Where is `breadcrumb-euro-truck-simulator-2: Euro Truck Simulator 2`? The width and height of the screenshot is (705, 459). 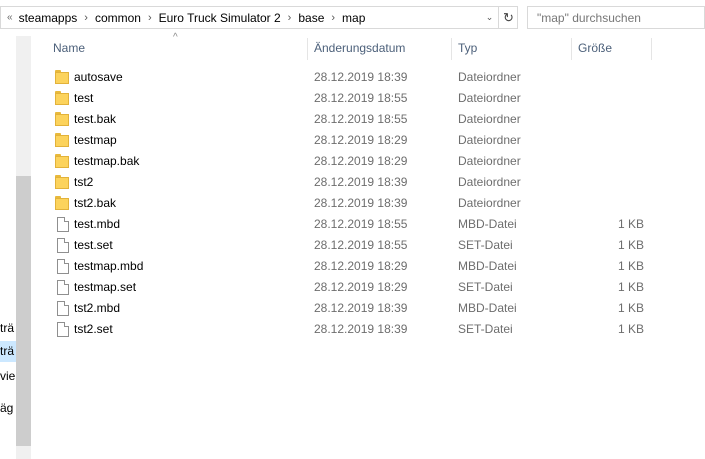 breadcrumb-euro-truck-simulator-2: Euro Truck Simulator 2 is located at coordinates (220, 18).